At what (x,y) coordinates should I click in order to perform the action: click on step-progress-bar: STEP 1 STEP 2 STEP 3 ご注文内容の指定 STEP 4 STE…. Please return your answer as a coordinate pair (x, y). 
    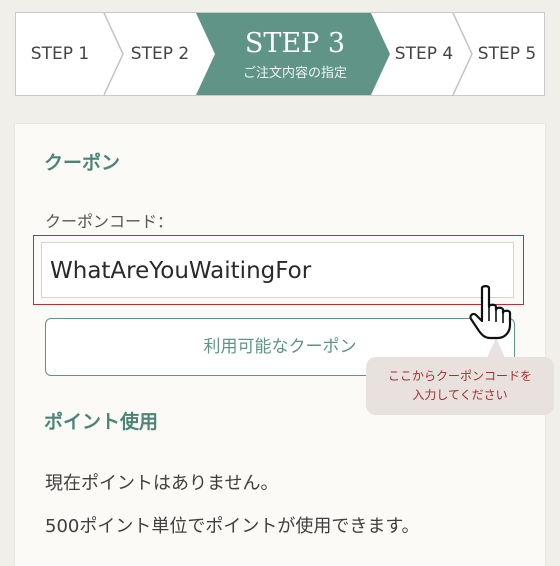
    Looking at the image, I should click on (280, 54).